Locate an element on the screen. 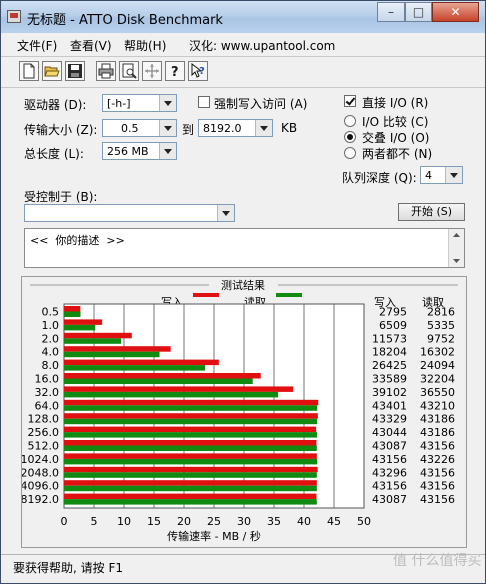 Image resolution: width=486 pixels, height=584 pixels. title-bar: 无标题 - ATTO Disk Benchmark – □ ✕ is located at coordinates (243, 17).